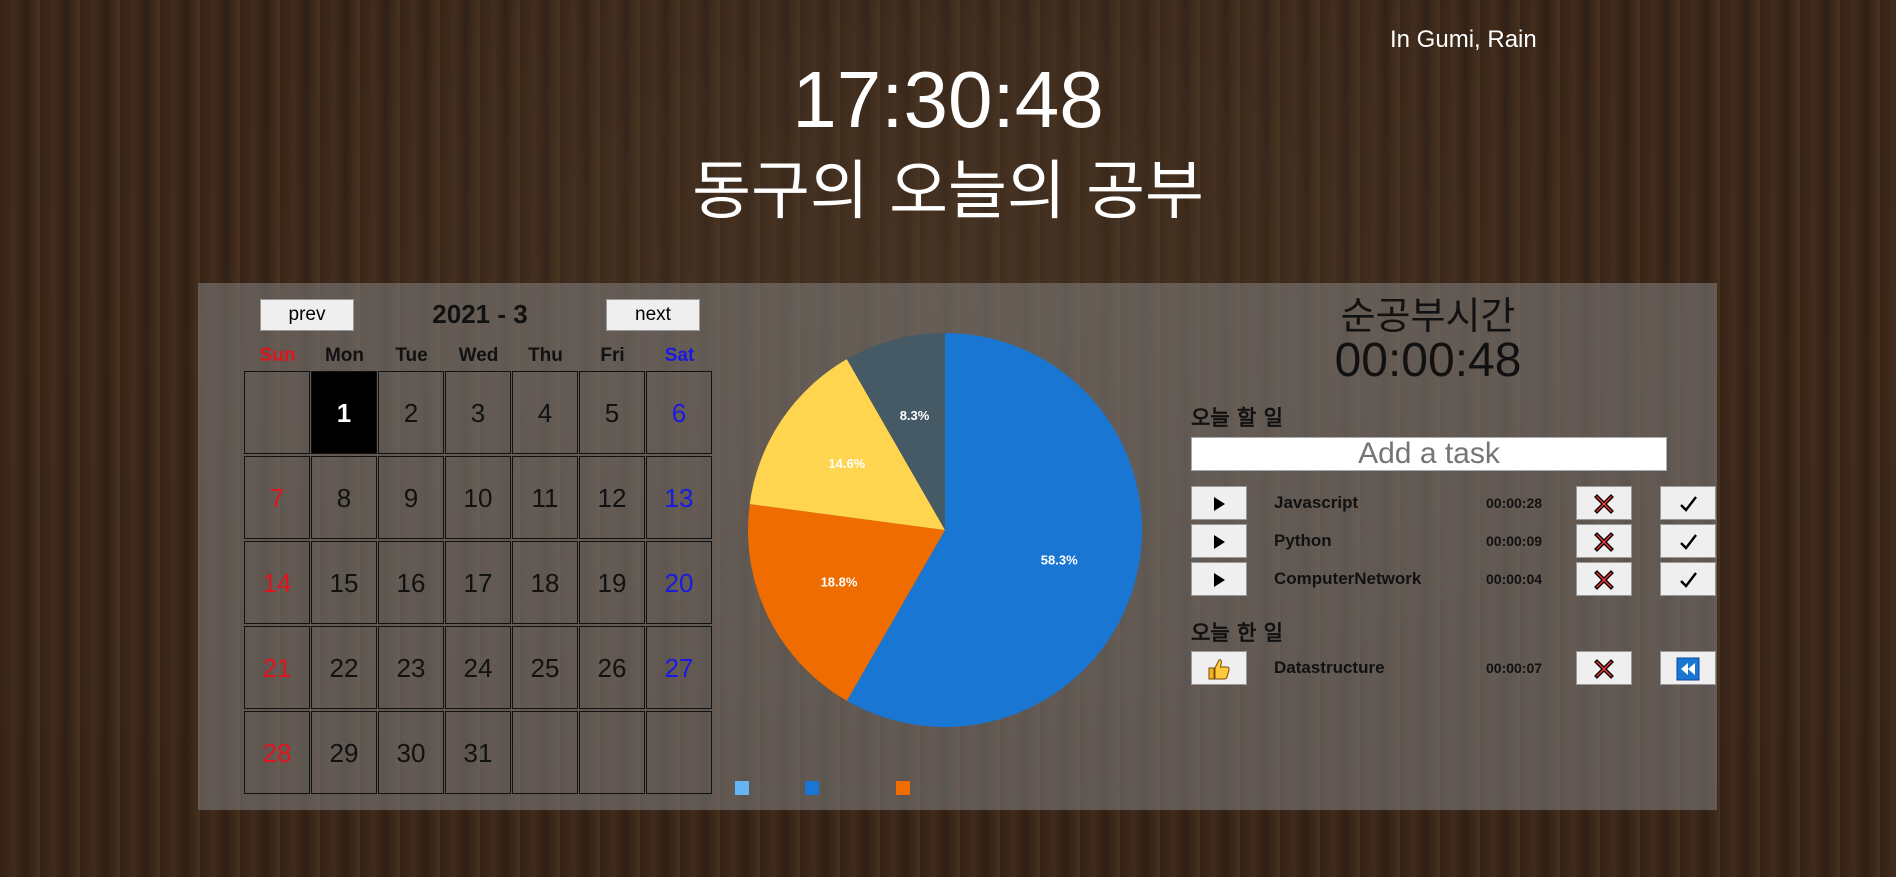 The height and width of the screenshot is (877, 1896). Describe the element at coordinates (411, 355) in the screenshot. I see `weekday-tue: Tue` at that location.